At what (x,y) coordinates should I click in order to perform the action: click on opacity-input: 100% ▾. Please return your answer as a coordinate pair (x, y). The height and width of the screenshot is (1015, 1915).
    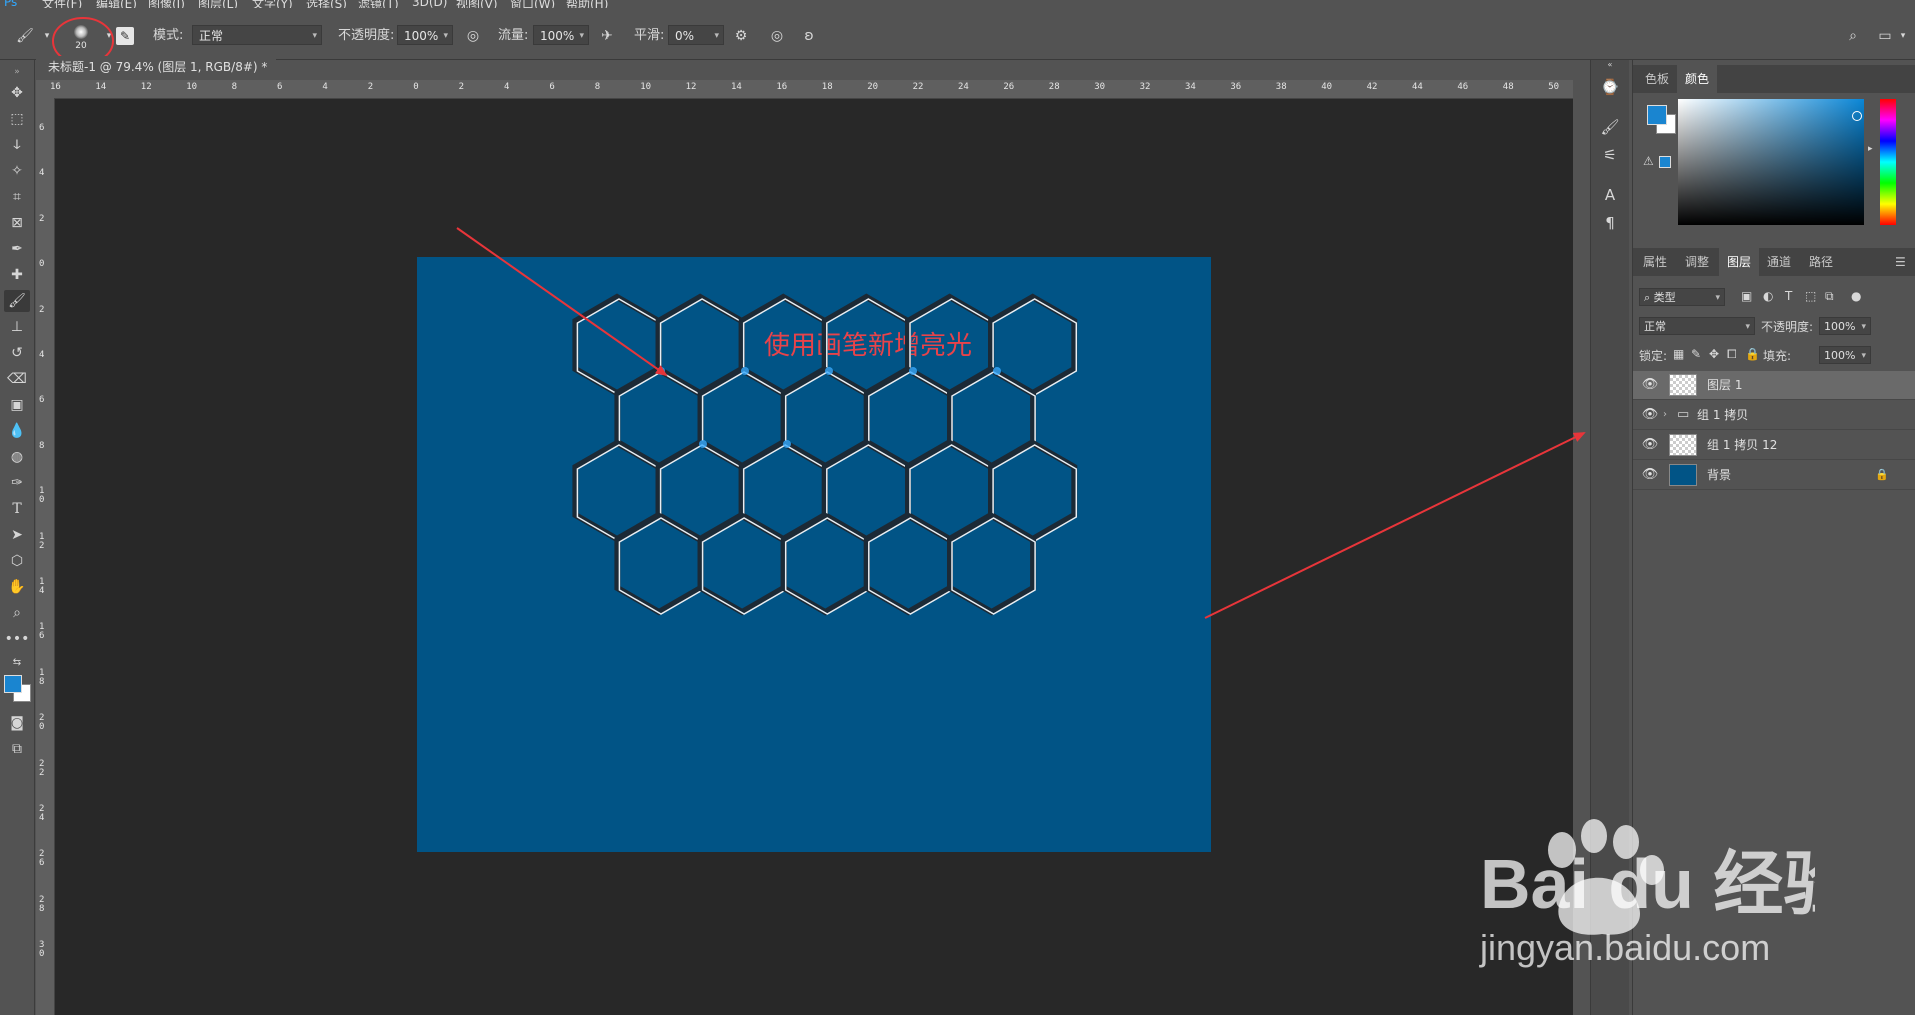
    Looking at the image, I should click on (425, 35).